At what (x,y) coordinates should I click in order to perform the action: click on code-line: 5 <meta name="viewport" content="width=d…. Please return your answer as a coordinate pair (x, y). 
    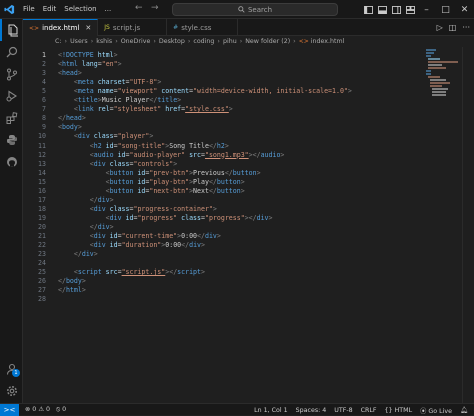
    Looking at the image, I should click on (187, 91).